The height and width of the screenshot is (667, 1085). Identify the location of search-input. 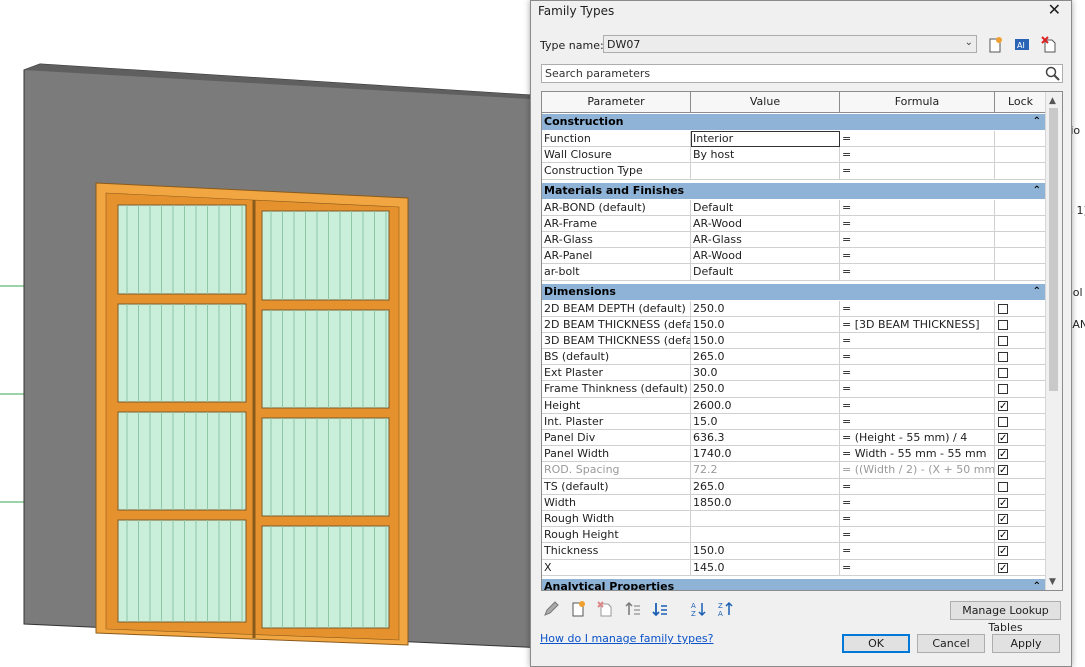
(785, 73).